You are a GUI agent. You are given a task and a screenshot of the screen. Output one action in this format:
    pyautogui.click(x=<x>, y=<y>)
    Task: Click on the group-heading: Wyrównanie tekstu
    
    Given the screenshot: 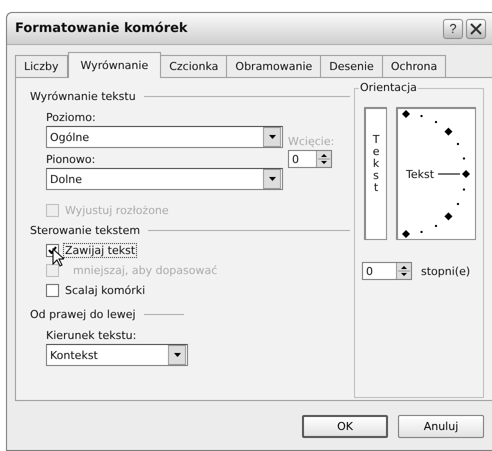 What is the action you would take?
    pyautogui.click(x=83, y=96)
    